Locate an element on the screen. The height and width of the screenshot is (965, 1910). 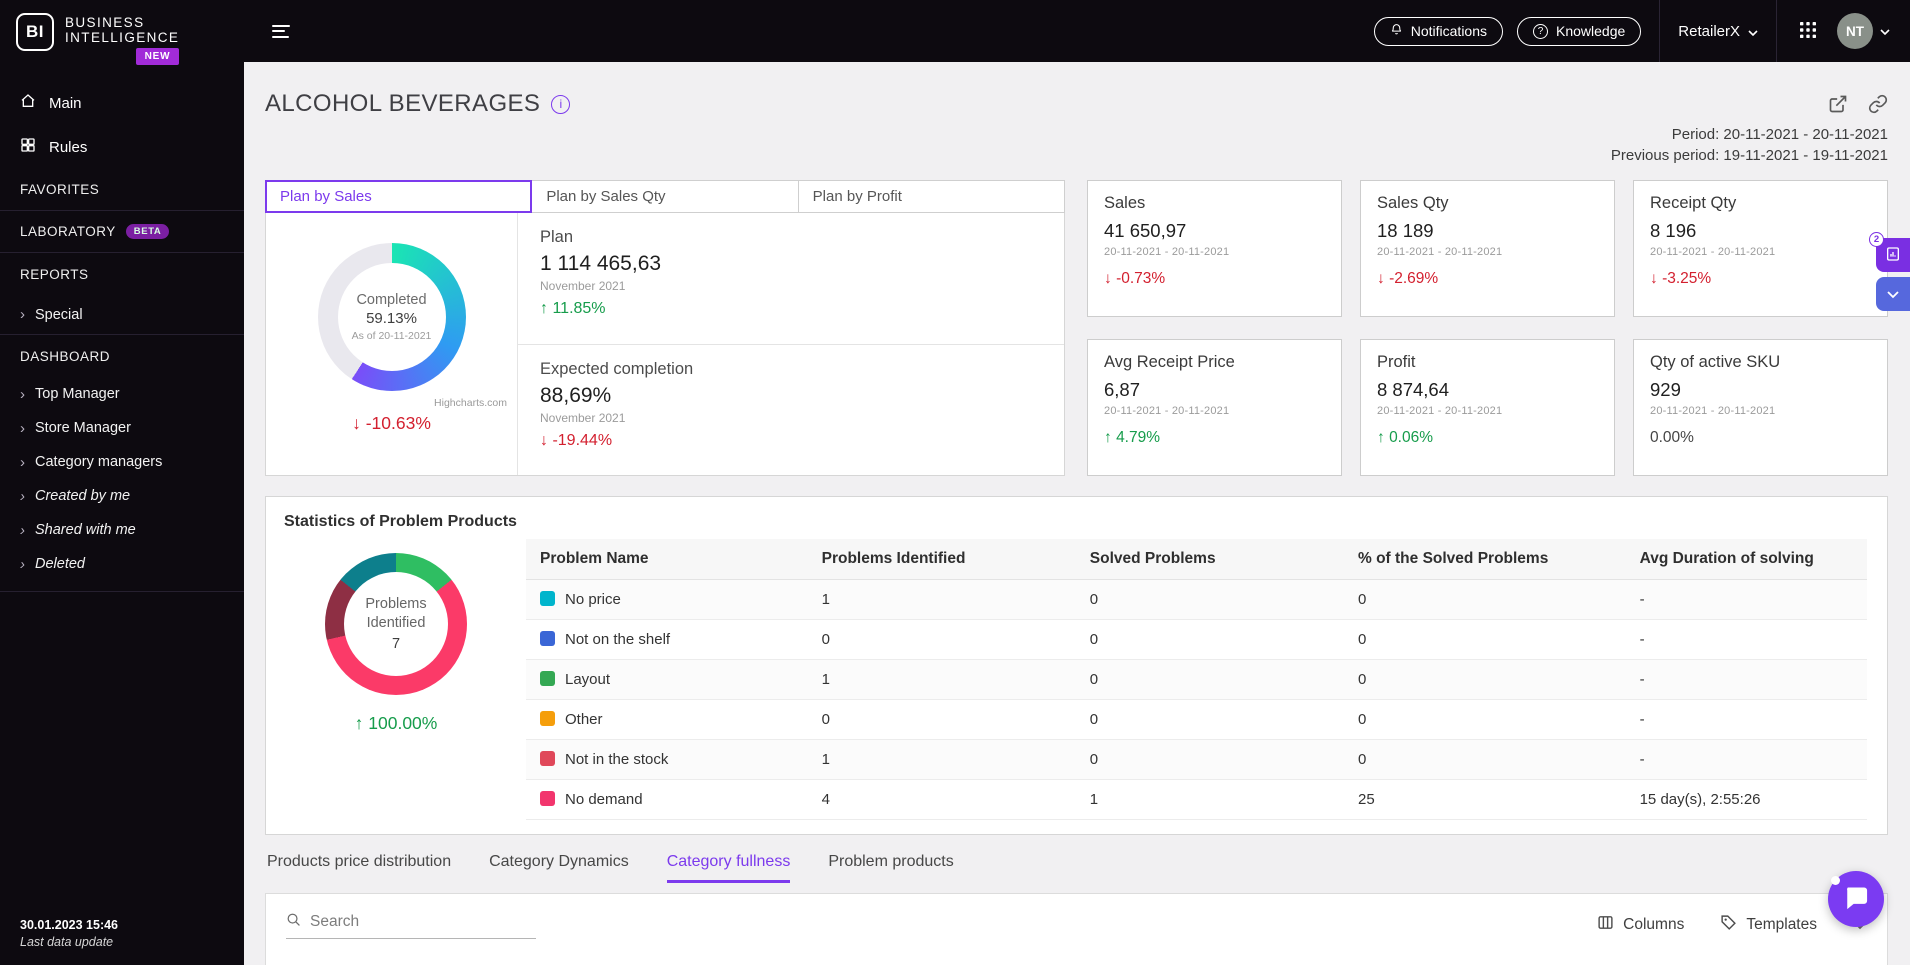
section-tab: Problem products is located at coordinates (890, 868).